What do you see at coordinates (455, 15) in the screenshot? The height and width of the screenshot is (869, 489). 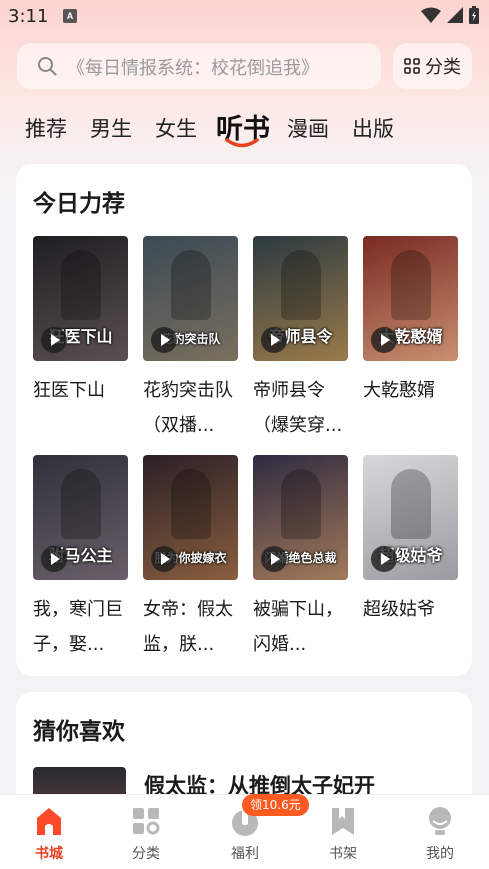 I see `signal-icon` at bounding box center [455, 15].